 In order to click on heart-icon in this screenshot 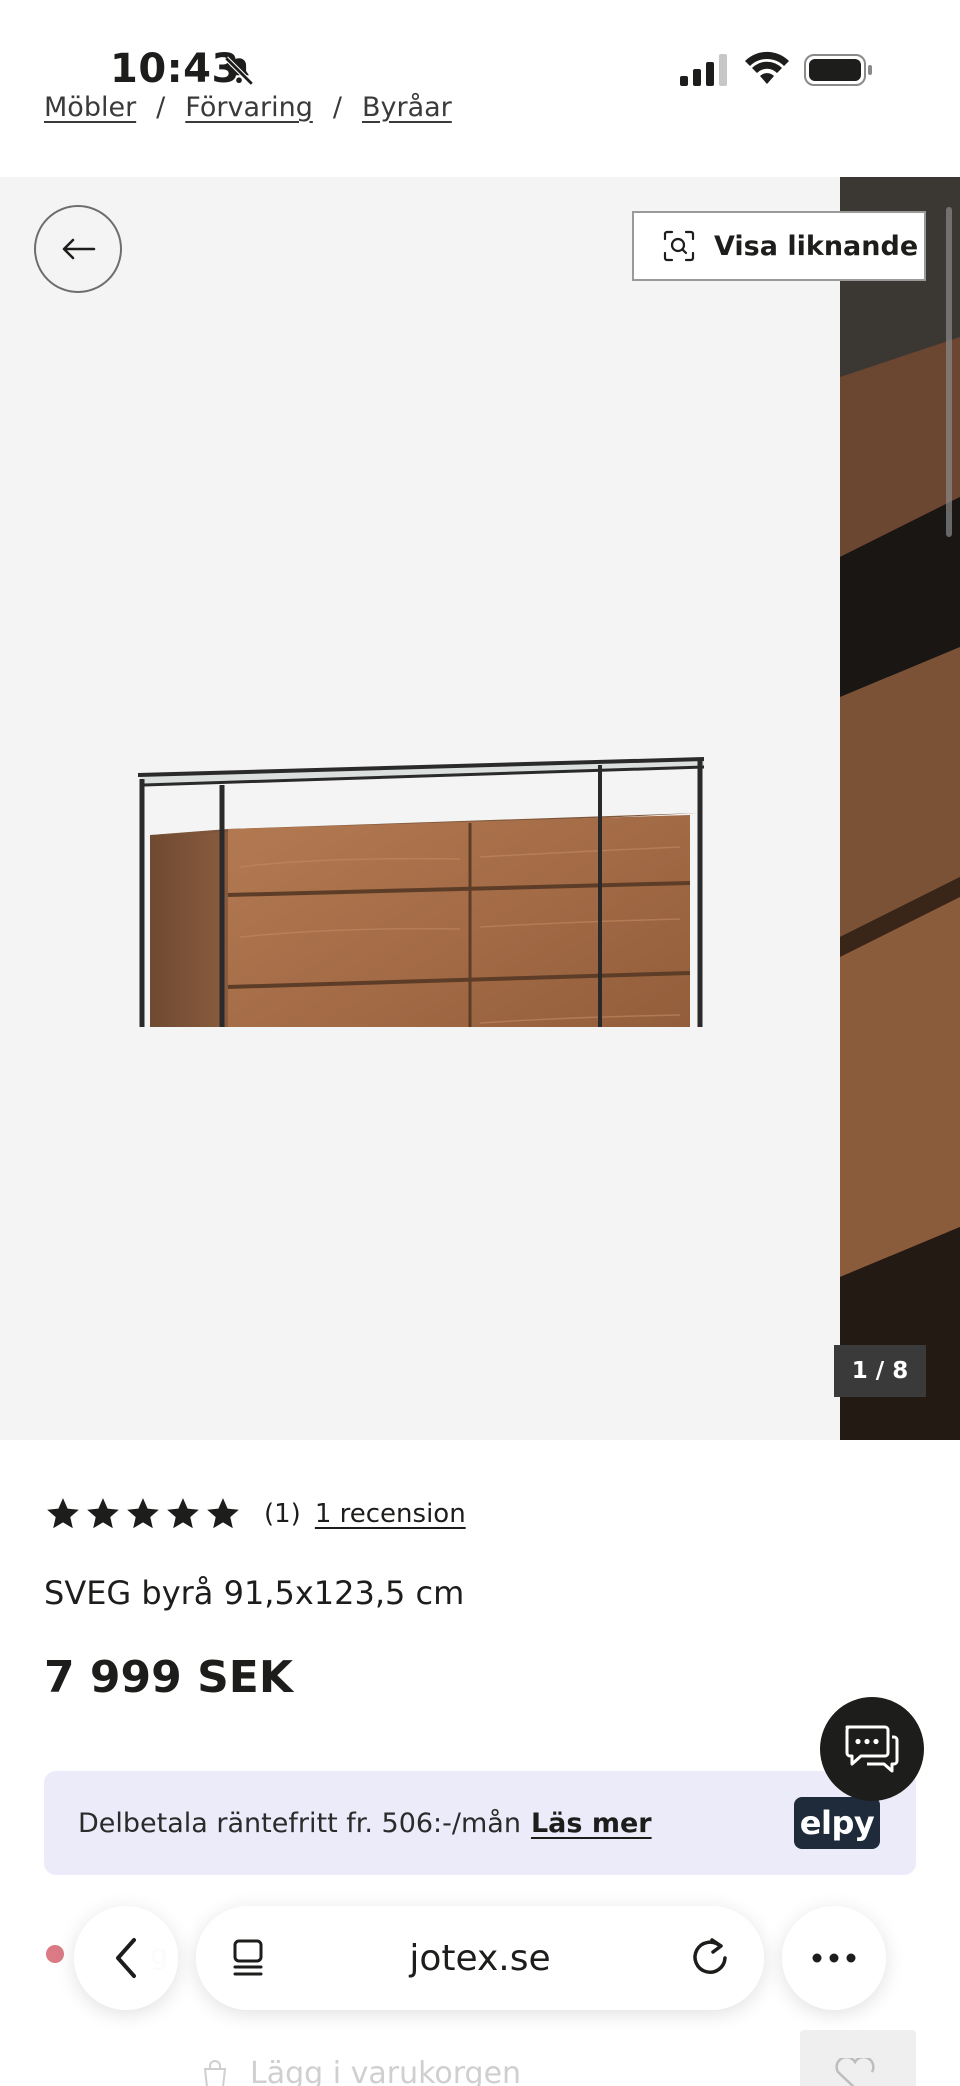, I will do `click(855, 2072)`.